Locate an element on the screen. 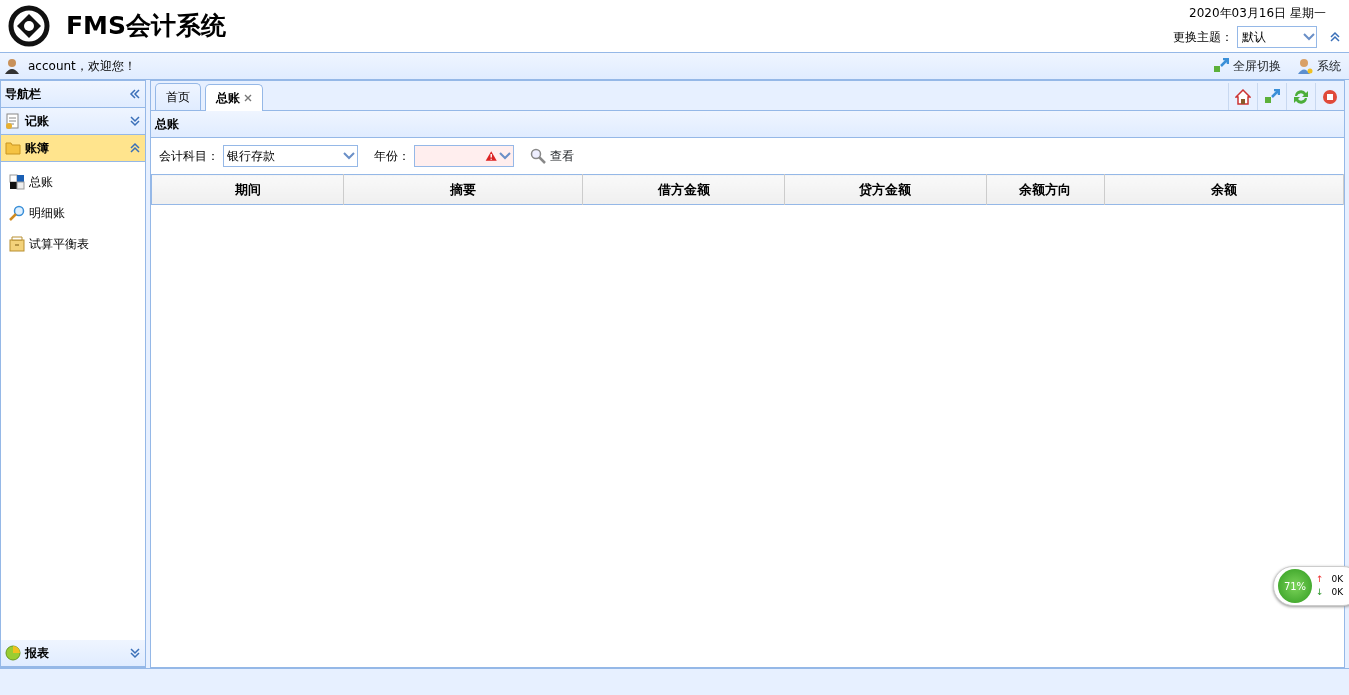 The height and width of the screenshot is (695, 1349). toolbar-link: 全屏切换 is located at coordinates (1247, 66).